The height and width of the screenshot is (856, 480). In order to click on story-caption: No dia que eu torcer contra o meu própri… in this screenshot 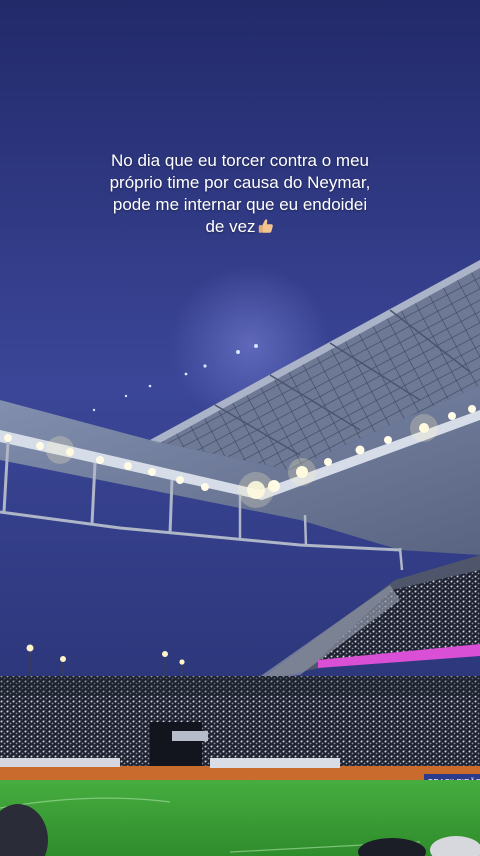, I will do `click(240, 194)`.